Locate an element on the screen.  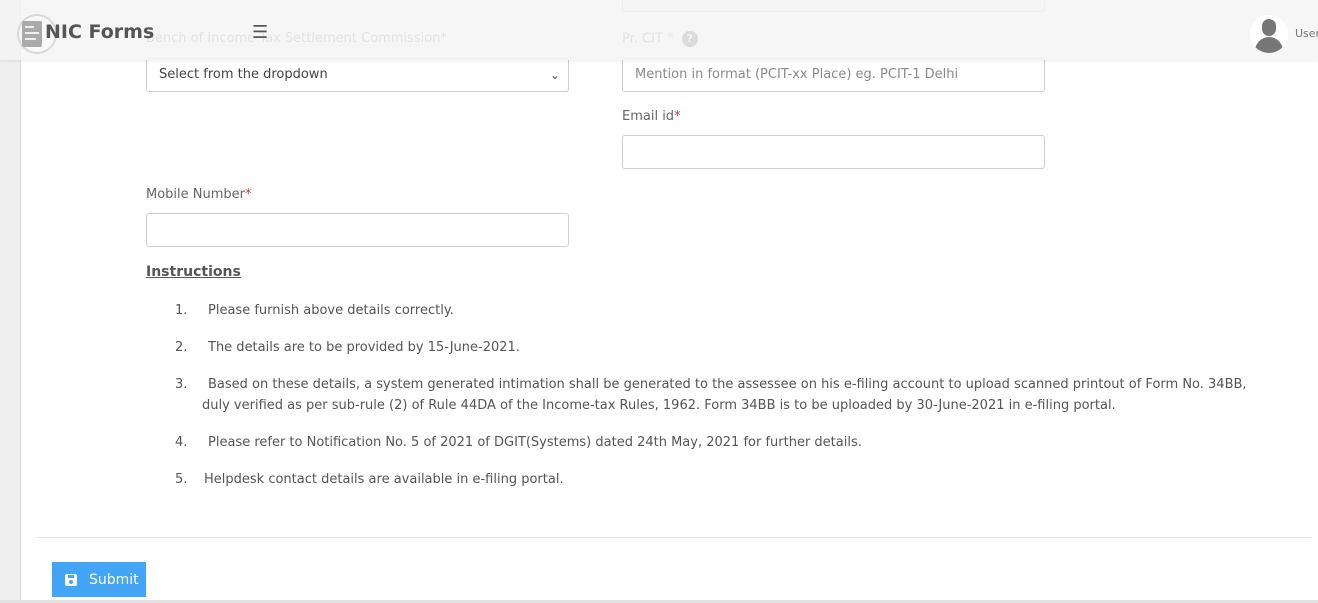
email-label: Email id* is located at coordinates (651, 116).